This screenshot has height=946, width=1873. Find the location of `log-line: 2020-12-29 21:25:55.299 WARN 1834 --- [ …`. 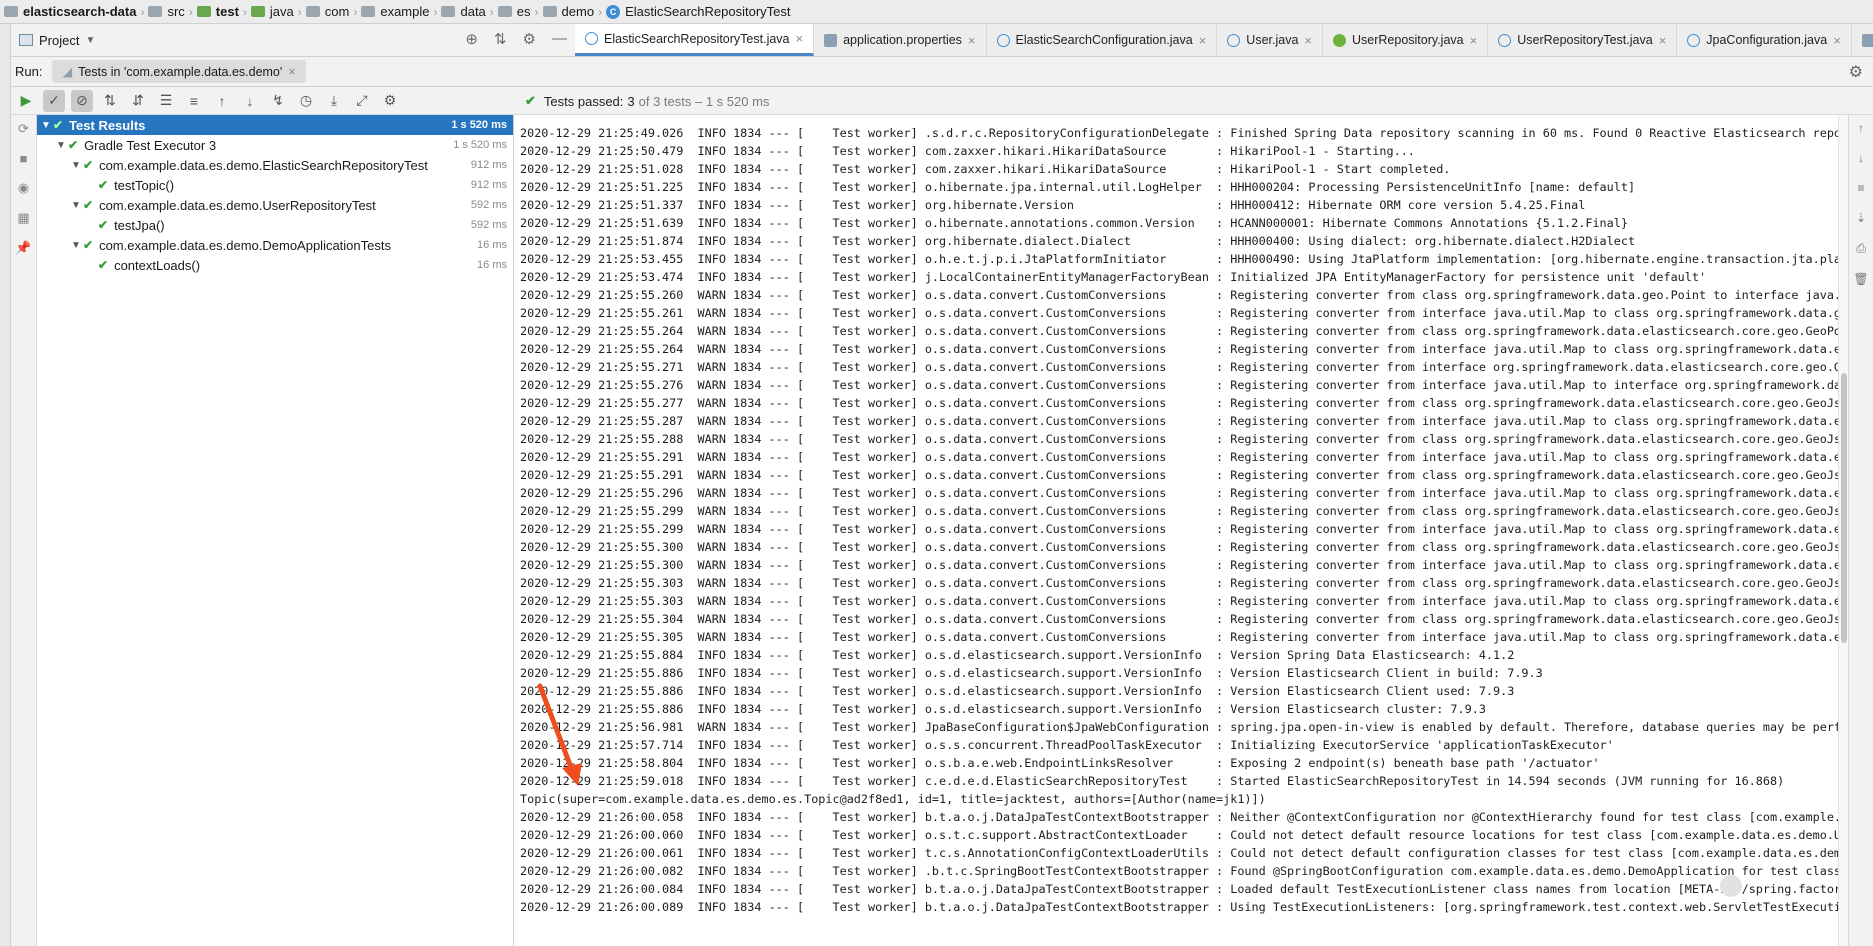

log-line: 2020-12-29 21:25:55.299 WARN 1834 --- [ … is located at coordinates (1184, 511).